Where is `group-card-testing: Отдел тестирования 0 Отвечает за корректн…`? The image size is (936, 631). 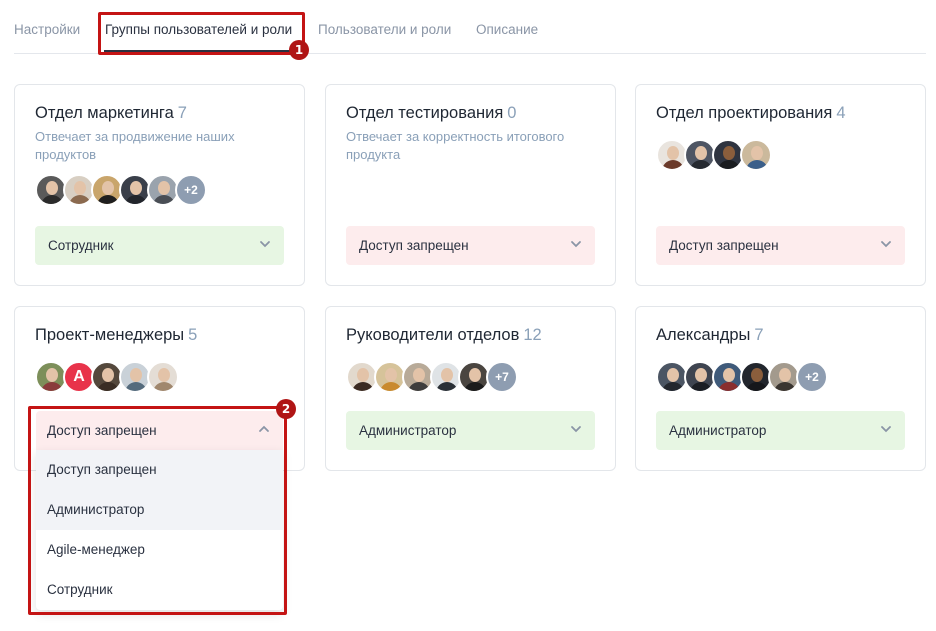 group-card-testing: Отдел тестирования 0 Отвечает за корректн… is located at coordinates (470, 185).